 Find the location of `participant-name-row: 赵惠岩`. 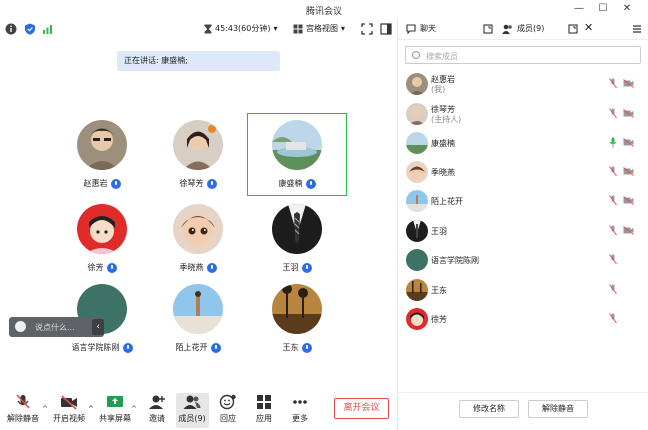

participant-name-row: 赵惠岩 is located at coordinates (102, 183).